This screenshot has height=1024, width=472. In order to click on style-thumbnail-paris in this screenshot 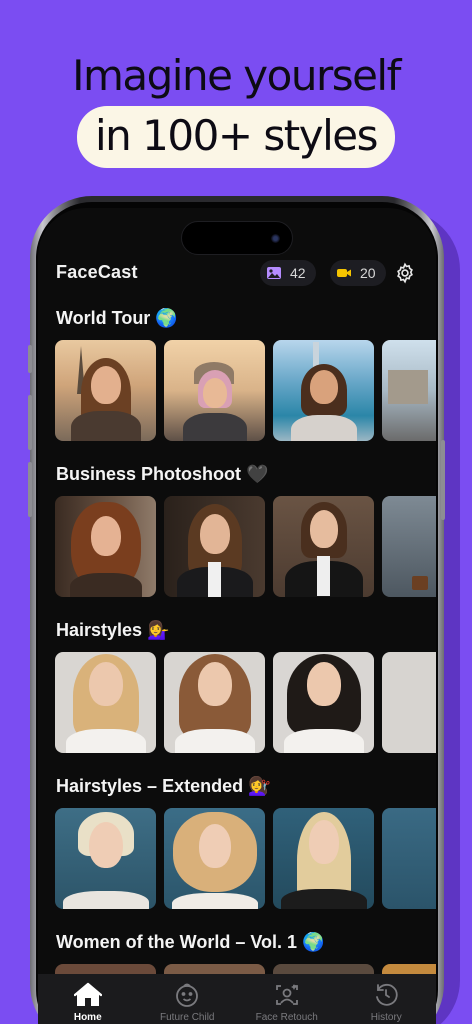, I will do `click(105, 390)`.